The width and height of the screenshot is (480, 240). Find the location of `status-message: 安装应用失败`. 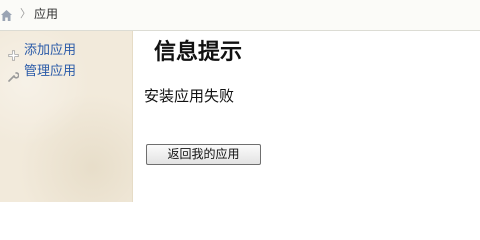

status-message: 安装应用失败 is located at coordinates (189, 96).